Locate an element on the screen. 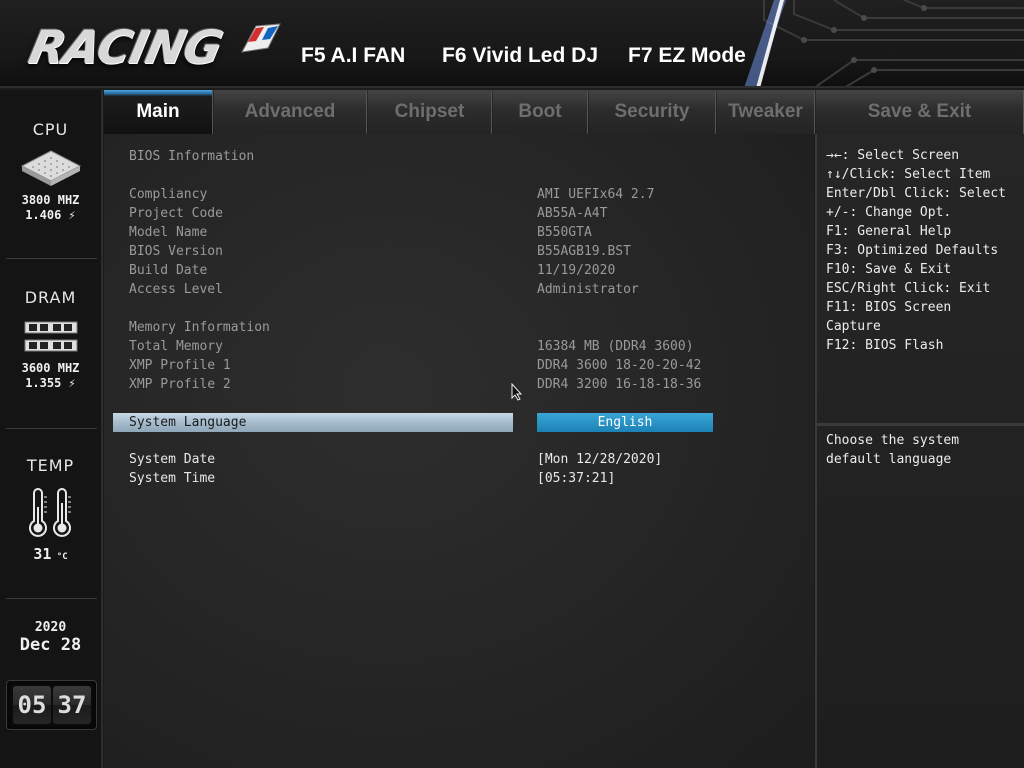 This screenshot has height=768, width=1024. setting-row: System Date [Mon 12/28/2020] is located at coordinates (459, 460).